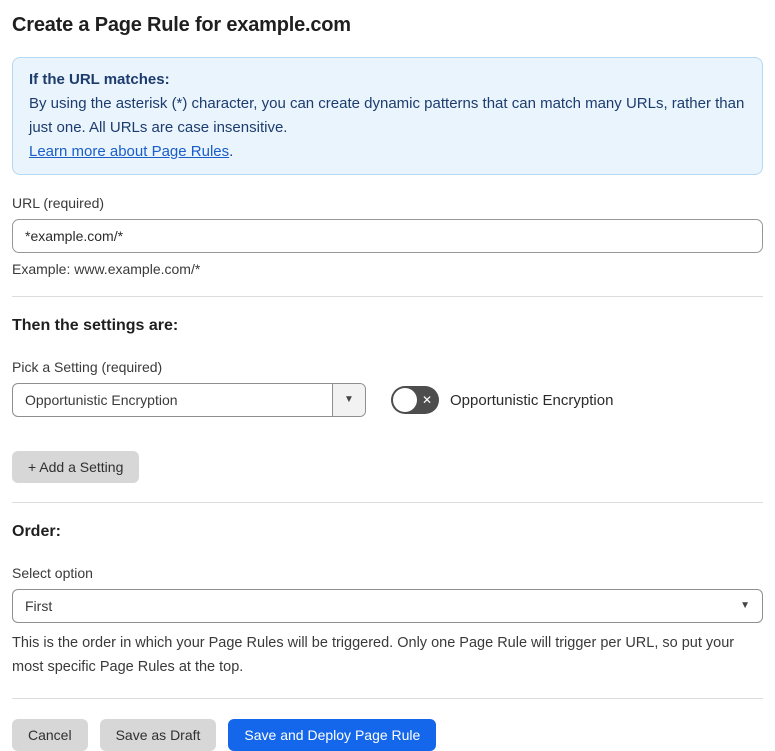 The width and height of the screenshot is (775, 751). Describe the element at coordinates (231, 151) in the screenshot. I see `link-suffix: .` at that location.